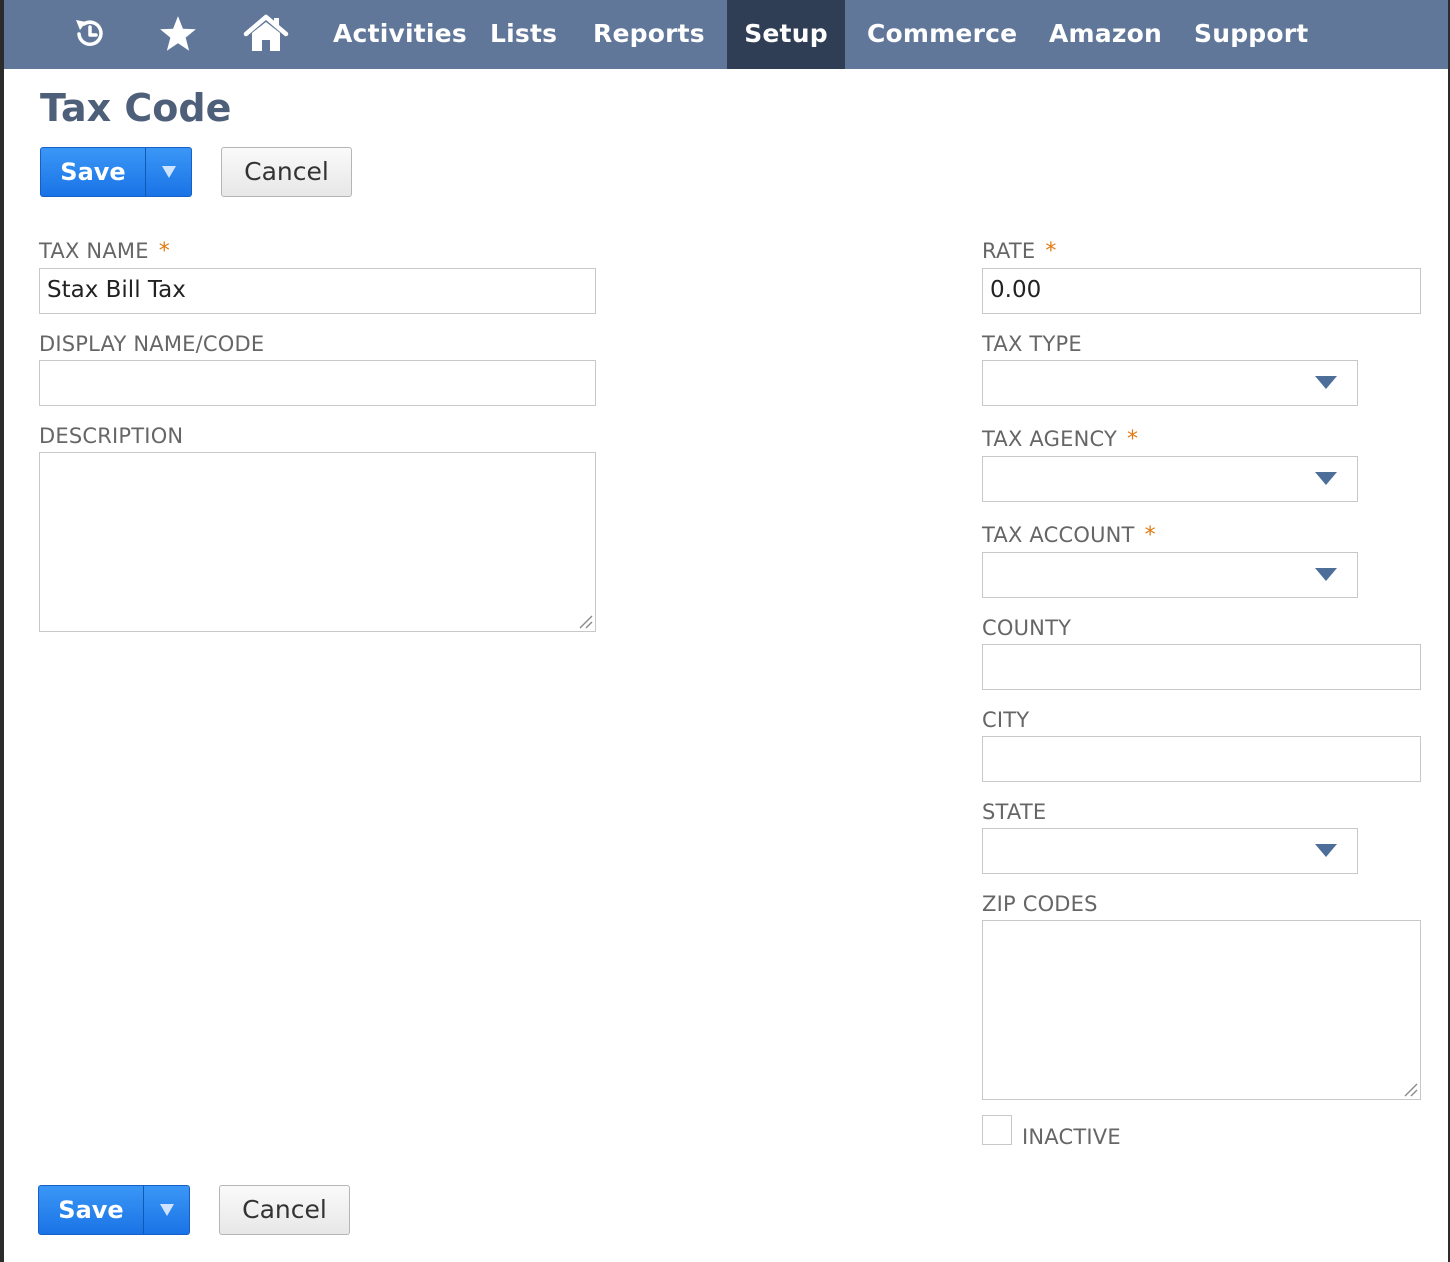  What do you see at coordinates (286, 172) in the screenshot?
I see `cancel-button-top: Cancel` at bounding box center [286, 172].